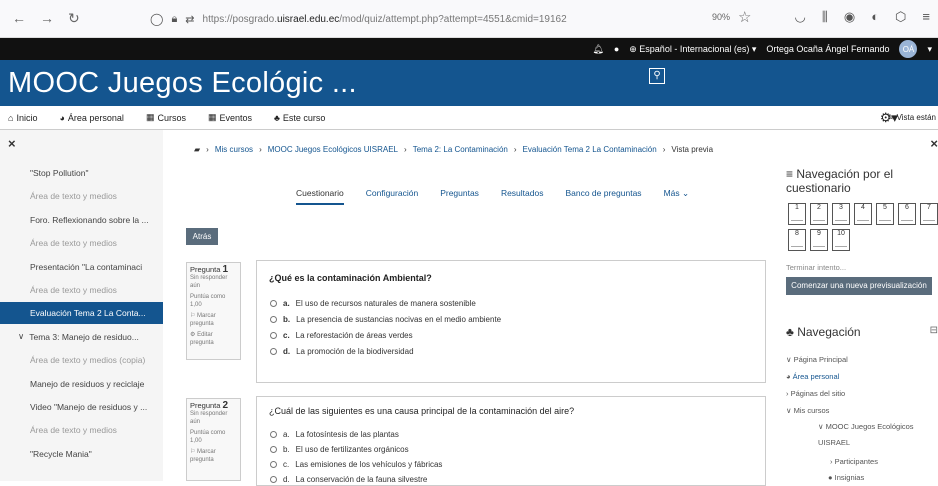 Image resolution: width=938 pixels, height=486 pixels. What do you see at coordinates (863, 214) in the screenshot?
I see `question-nav-button: 4` at bounding box center [863, 214].